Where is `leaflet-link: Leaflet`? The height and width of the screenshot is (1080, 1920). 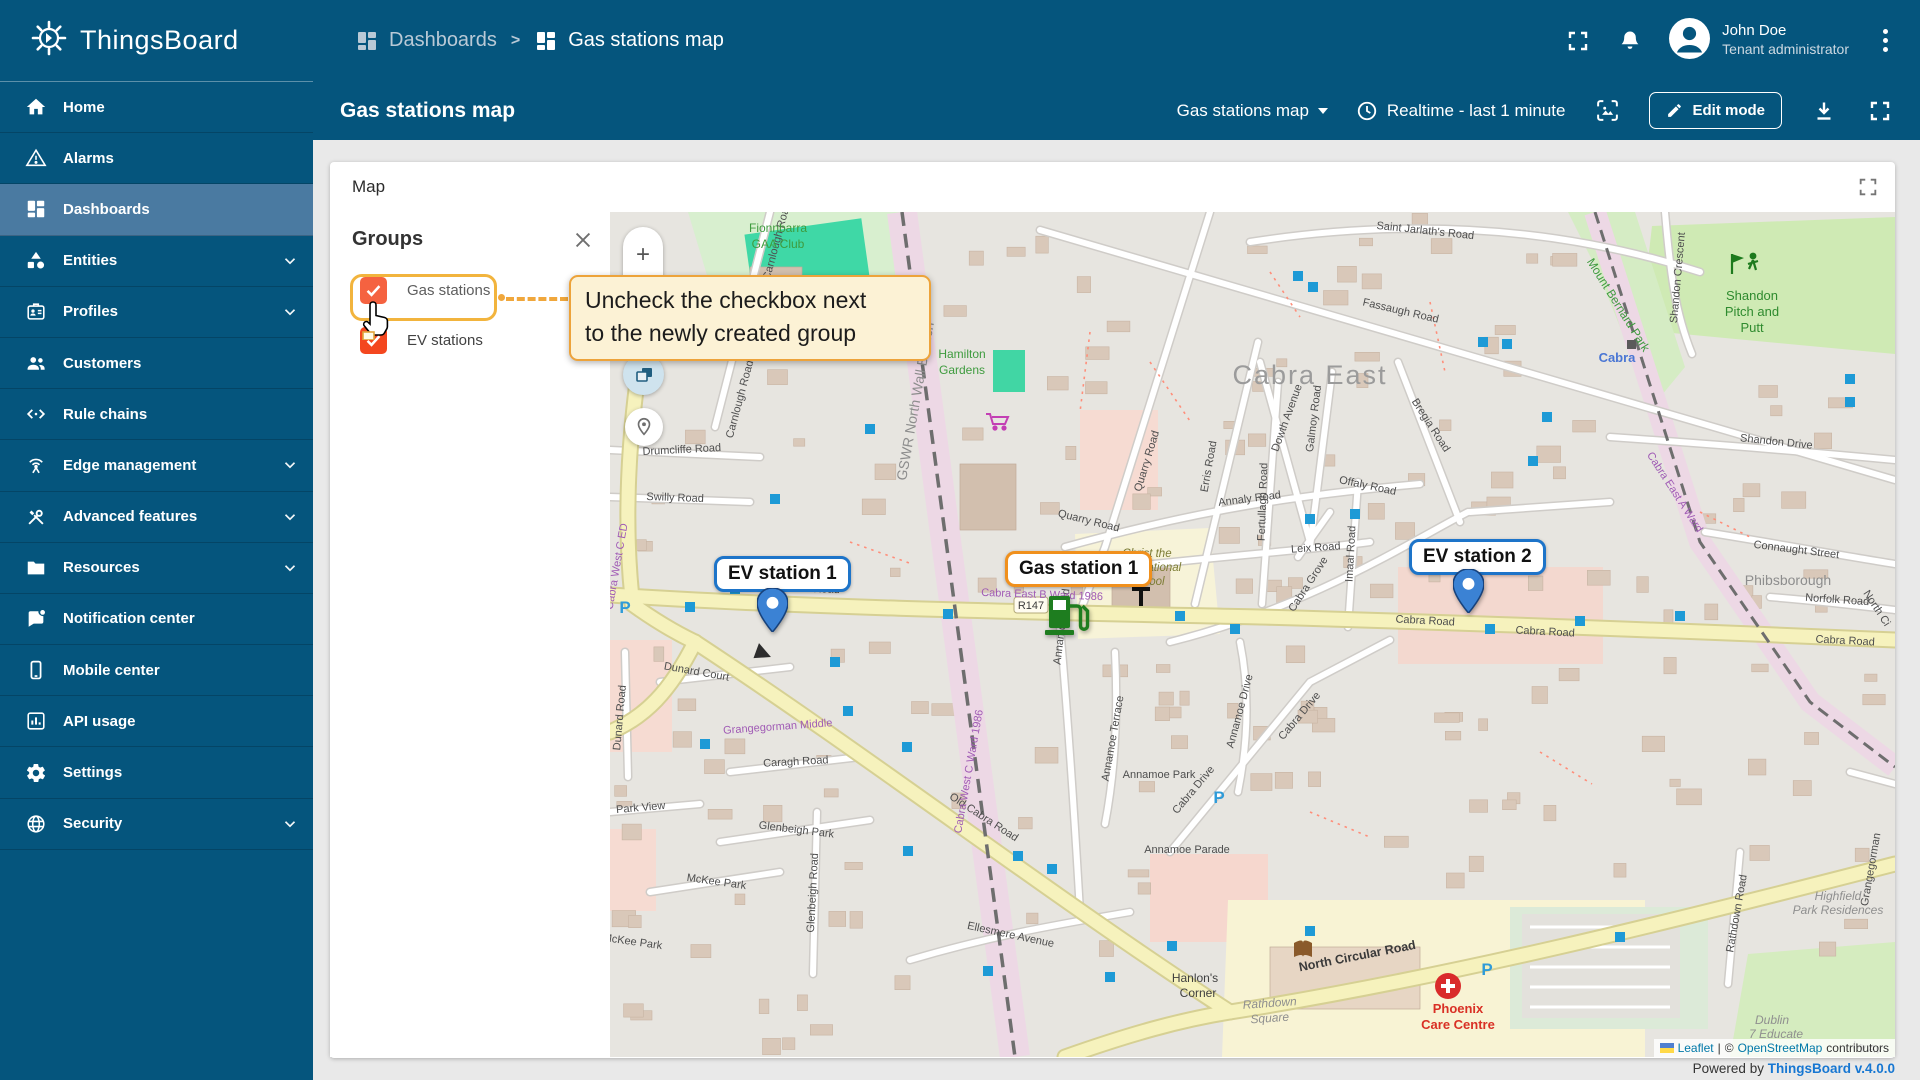
leaflet-link: Leaflet is located at coordinates (1696, 1048).